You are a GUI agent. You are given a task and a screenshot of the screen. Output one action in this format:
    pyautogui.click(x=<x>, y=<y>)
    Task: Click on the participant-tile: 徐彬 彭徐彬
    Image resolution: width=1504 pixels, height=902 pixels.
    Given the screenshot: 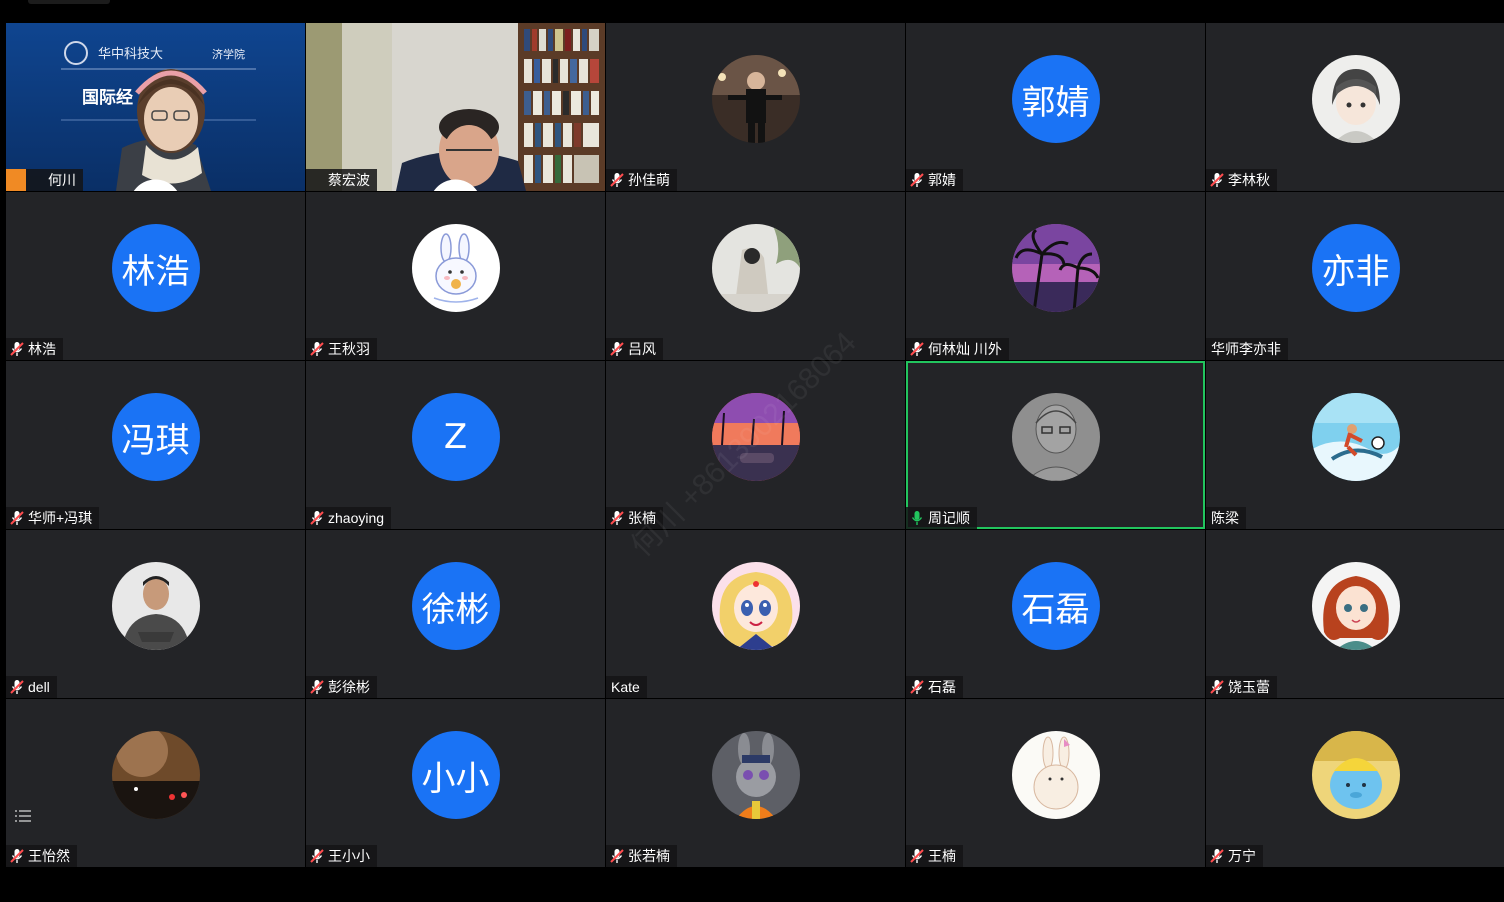 What is the action you would take?
    pyautogui.click(x=455, y=614)
    